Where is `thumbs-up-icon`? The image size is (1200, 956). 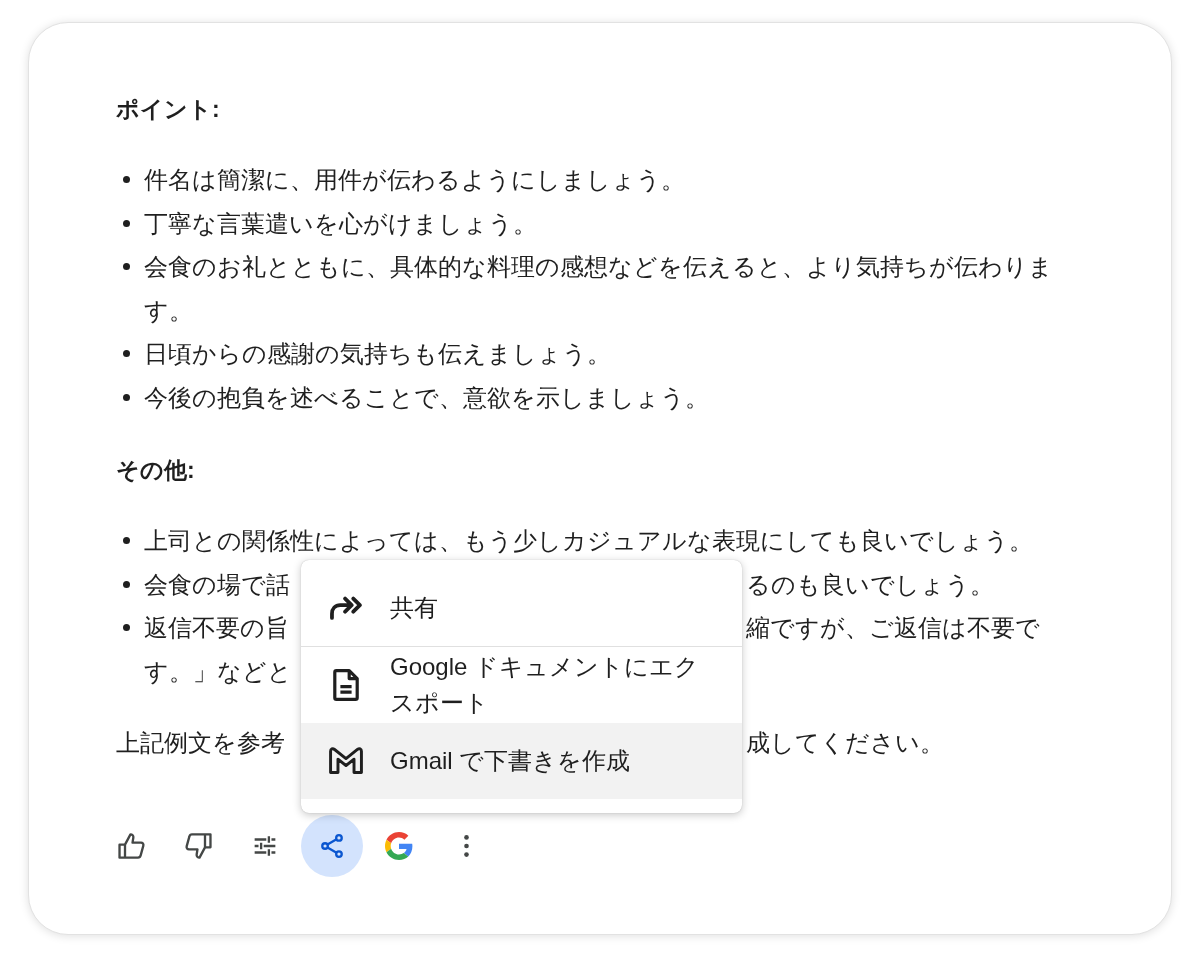 thumbs-up-icon is located at coordinates (131, 845).